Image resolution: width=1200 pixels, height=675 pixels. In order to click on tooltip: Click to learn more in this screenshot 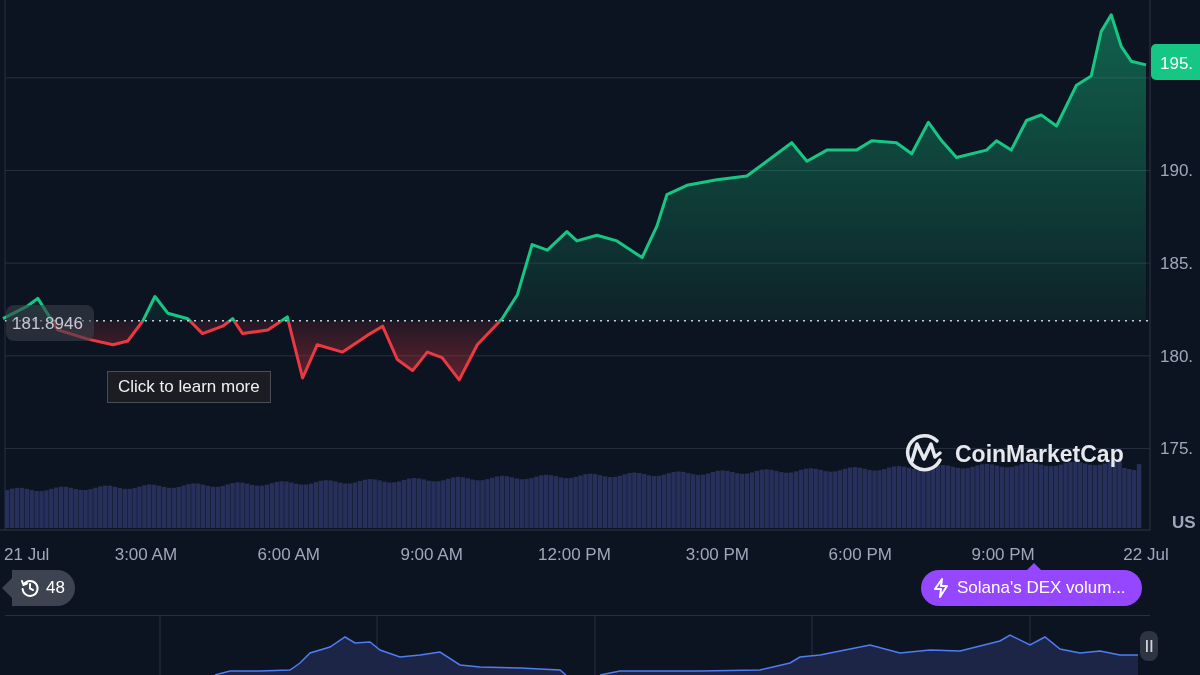, I will do `click(189, 387)`.